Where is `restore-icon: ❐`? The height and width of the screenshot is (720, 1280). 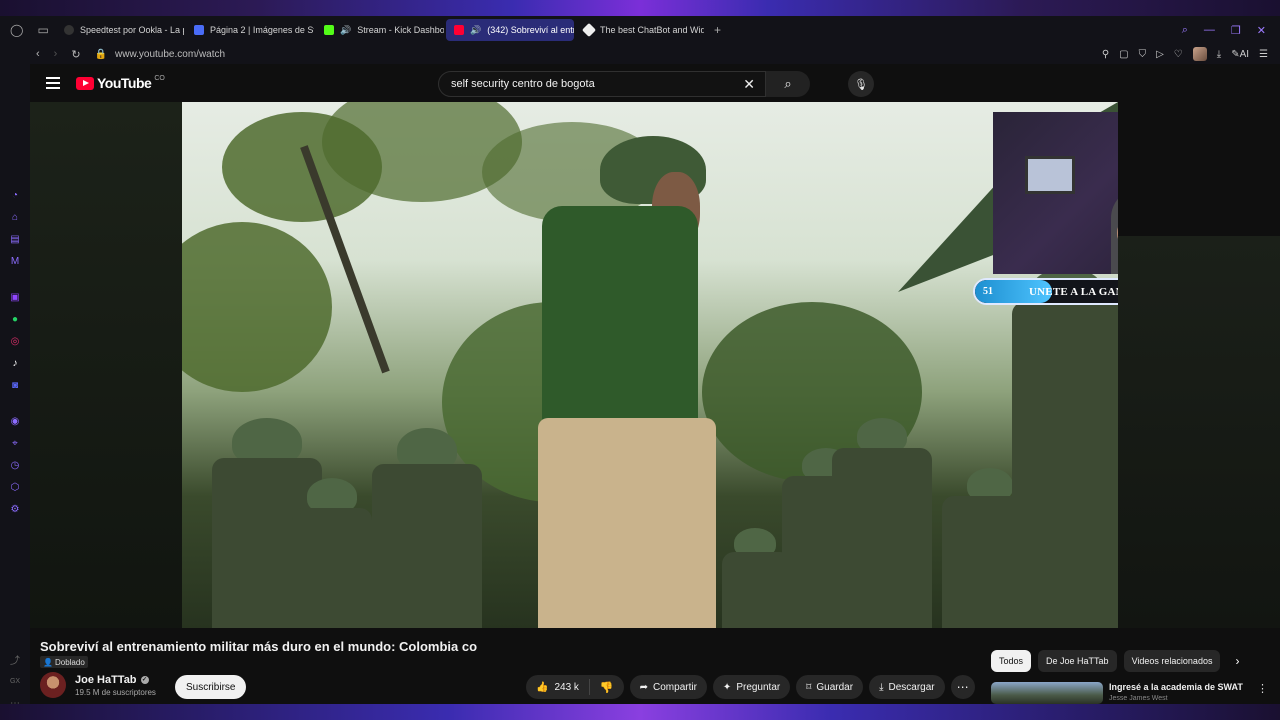
restore-icon: ❐ is located at coordinates (1236, 30).